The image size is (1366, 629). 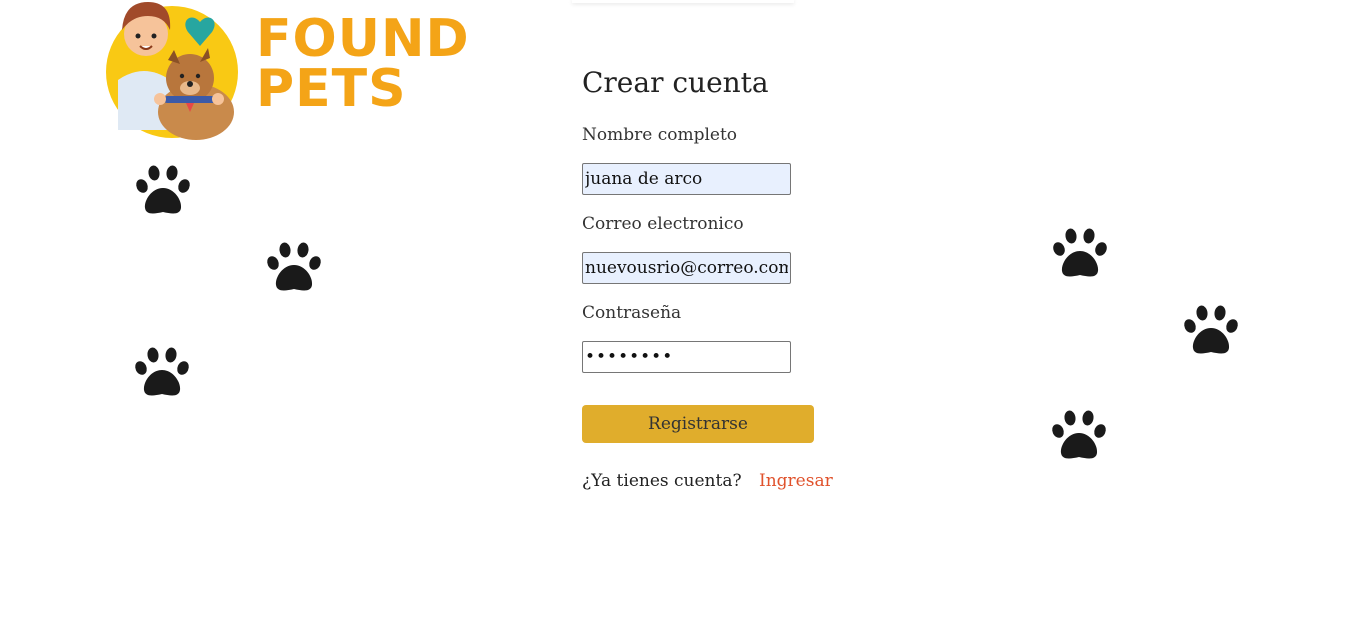 What do you see at coordinates (632, 313) in the screenshot?
I see `password-label: Contraseña` at bounding box center [632, 313].